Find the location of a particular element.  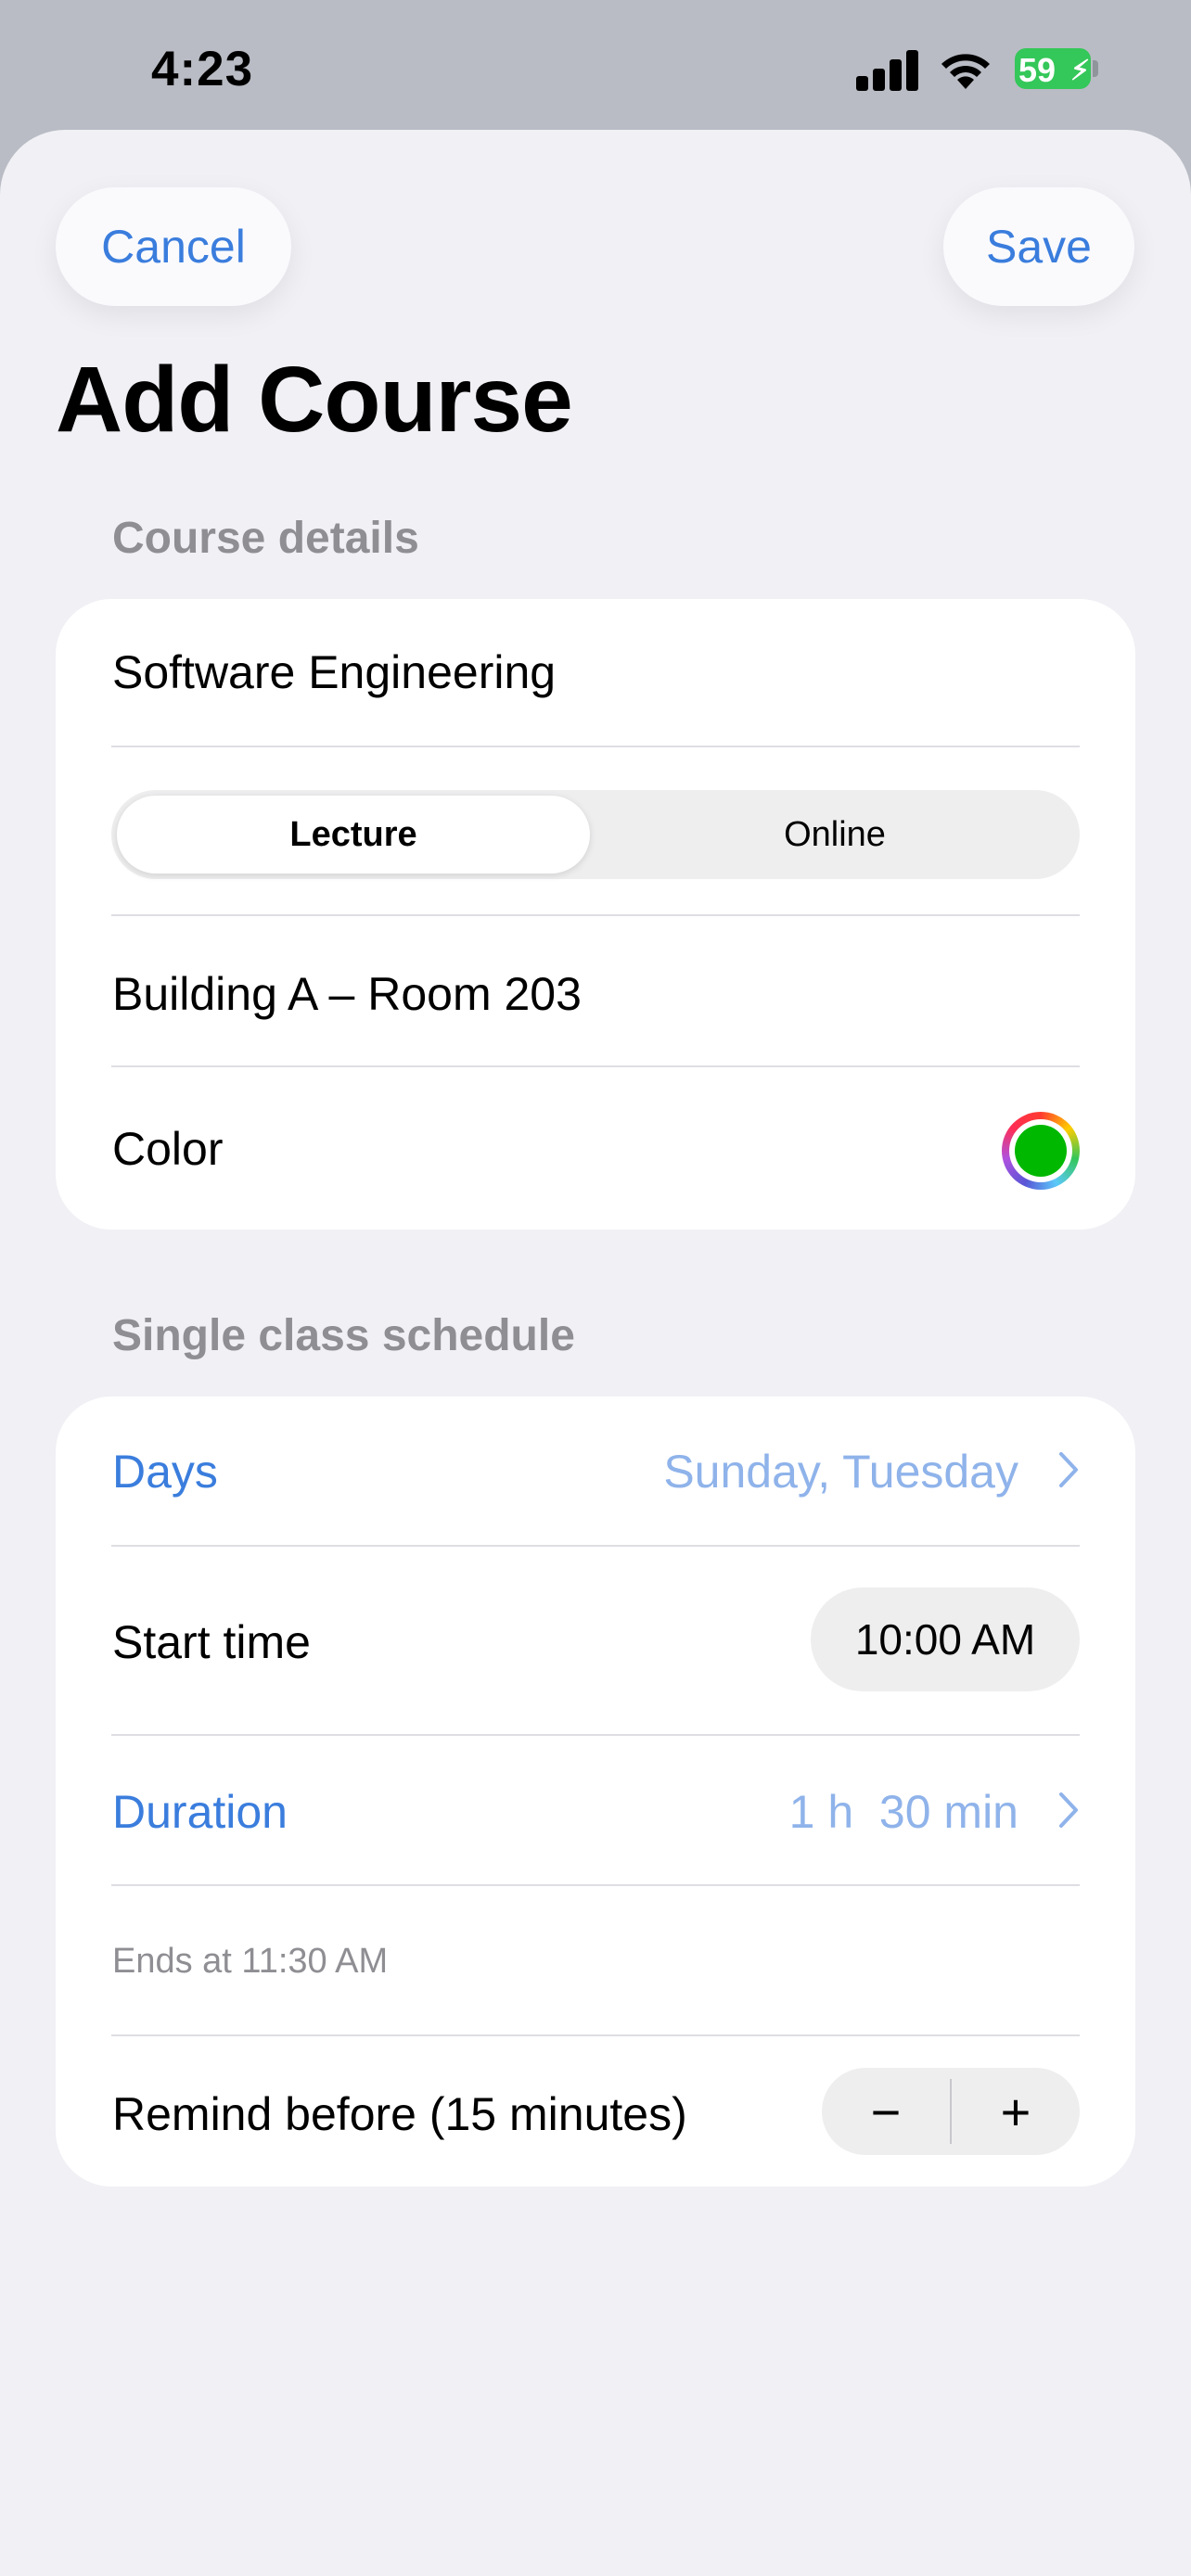

status-bar: 4:23 59 ⚡︎ is located at coordinates (595, 65).